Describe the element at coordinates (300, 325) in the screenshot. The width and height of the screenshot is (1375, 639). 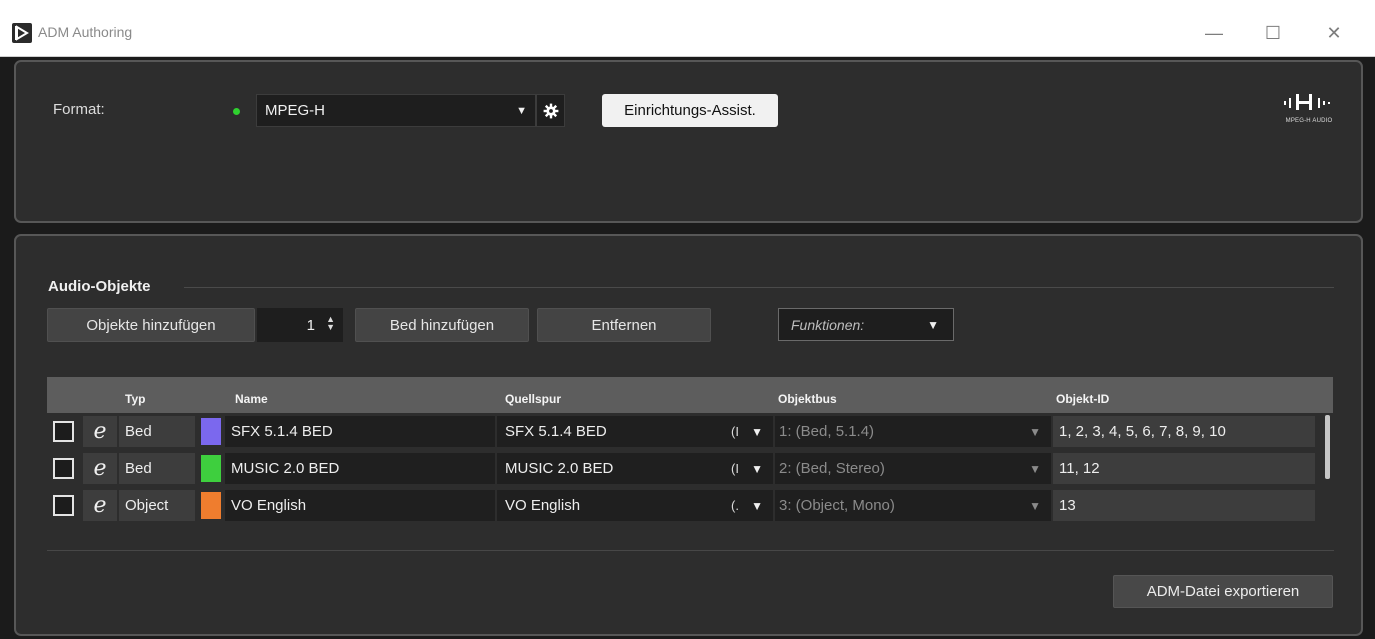
I see `objects-count-stepper: 1 ▲ ▼` at that location.